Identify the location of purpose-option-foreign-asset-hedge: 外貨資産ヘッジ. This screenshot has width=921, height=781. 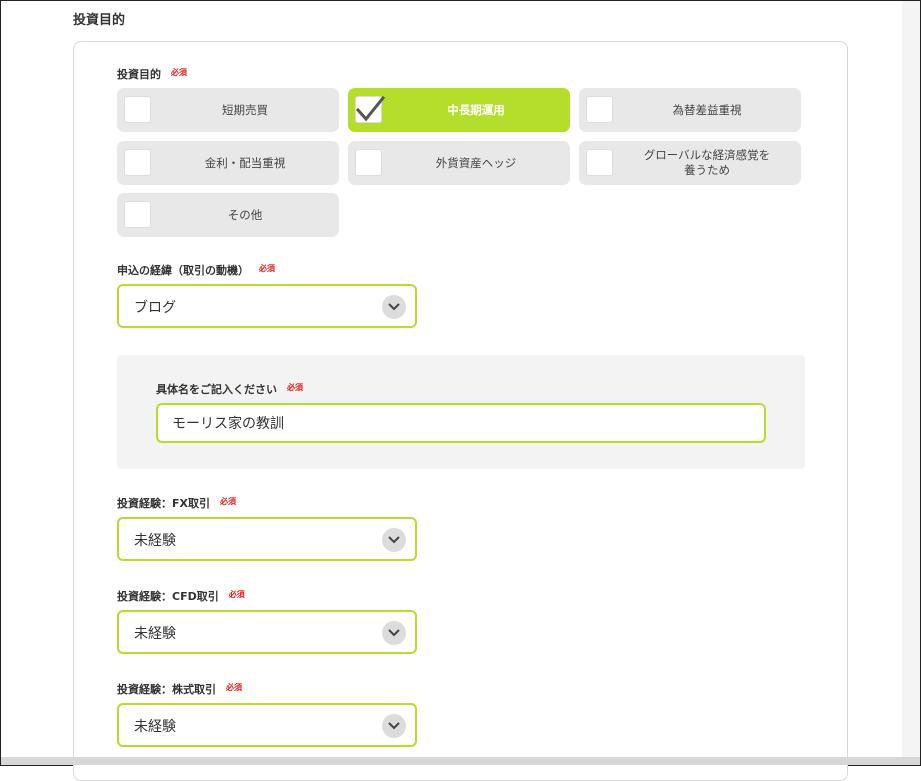
(459, 163).